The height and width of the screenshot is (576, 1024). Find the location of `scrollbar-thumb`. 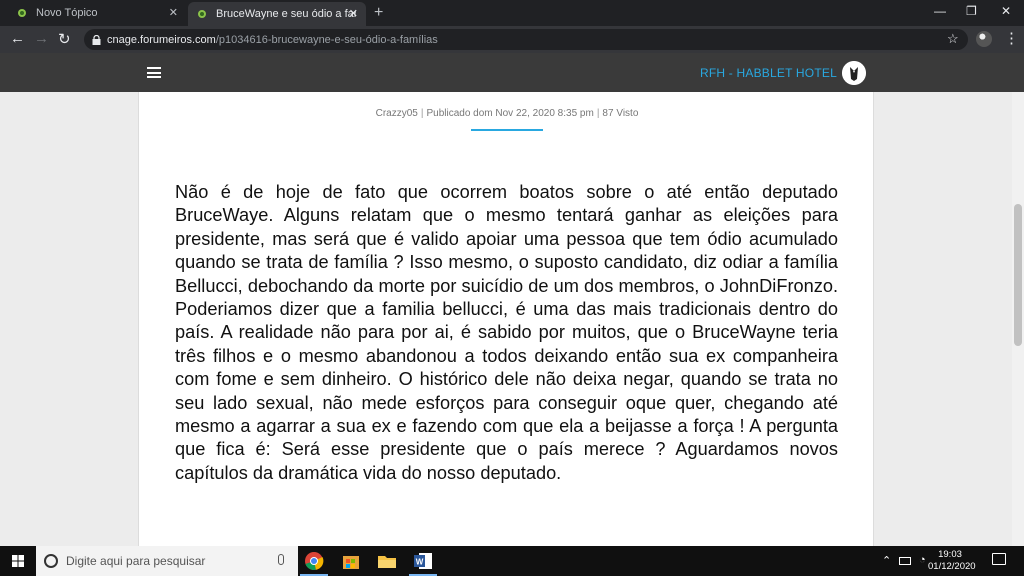

scrollbar-thumb is located at coordinates (1018, 275).